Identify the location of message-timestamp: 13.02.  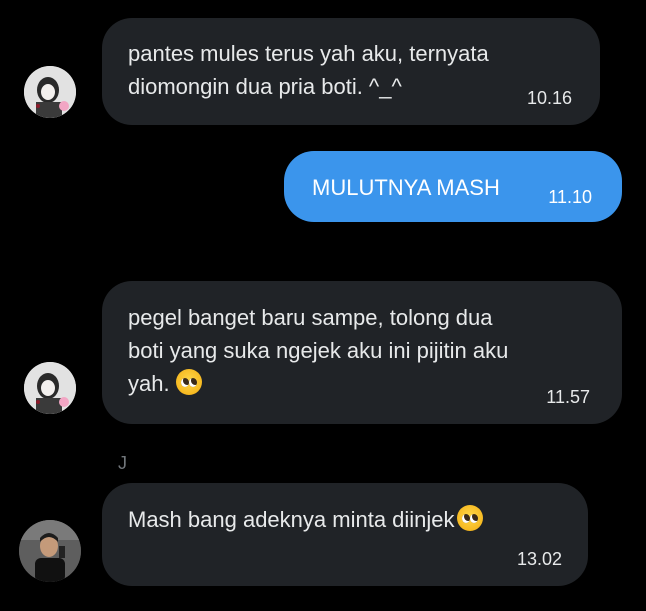
(539, 559).